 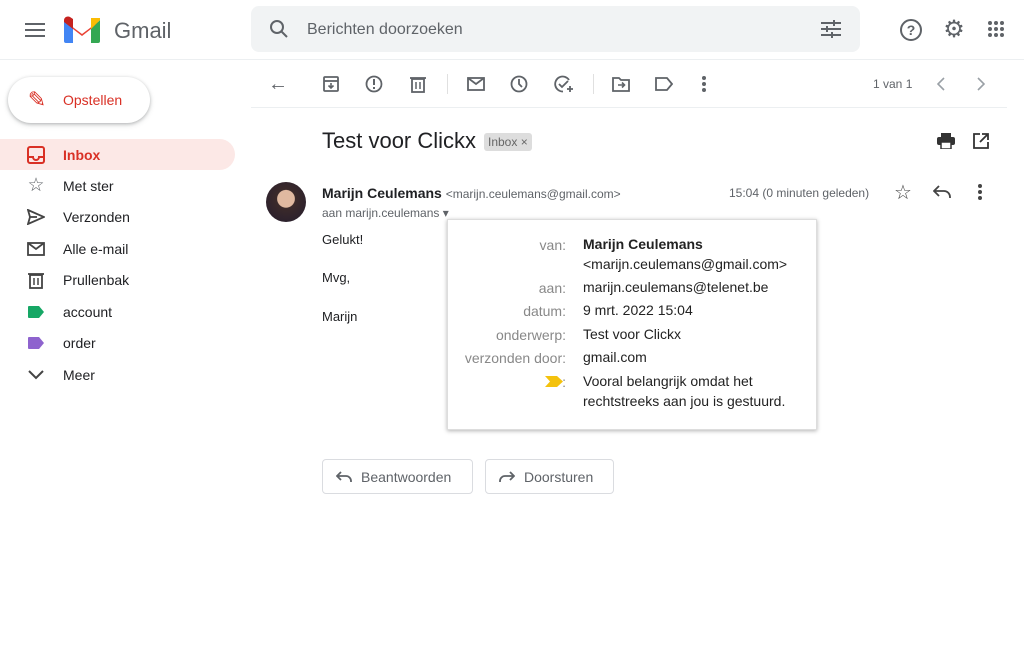 What do you see at coordinates (278, 84) in the screenshot?
I see `back-icon: ←` at bounding box center [278, 84].